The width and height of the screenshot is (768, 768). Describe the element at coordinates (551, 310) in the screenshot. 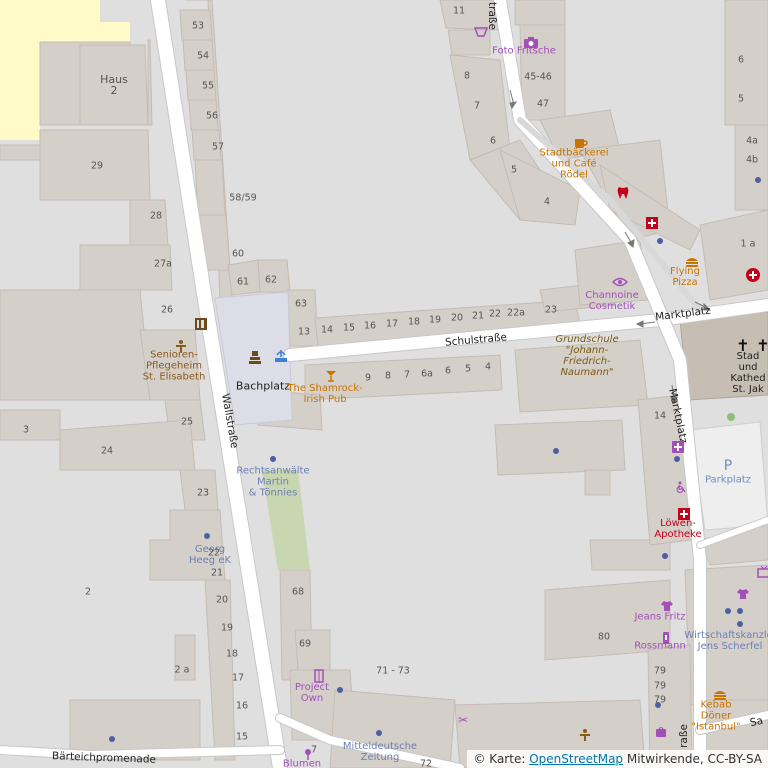

I see `house-number: 23` at that location.